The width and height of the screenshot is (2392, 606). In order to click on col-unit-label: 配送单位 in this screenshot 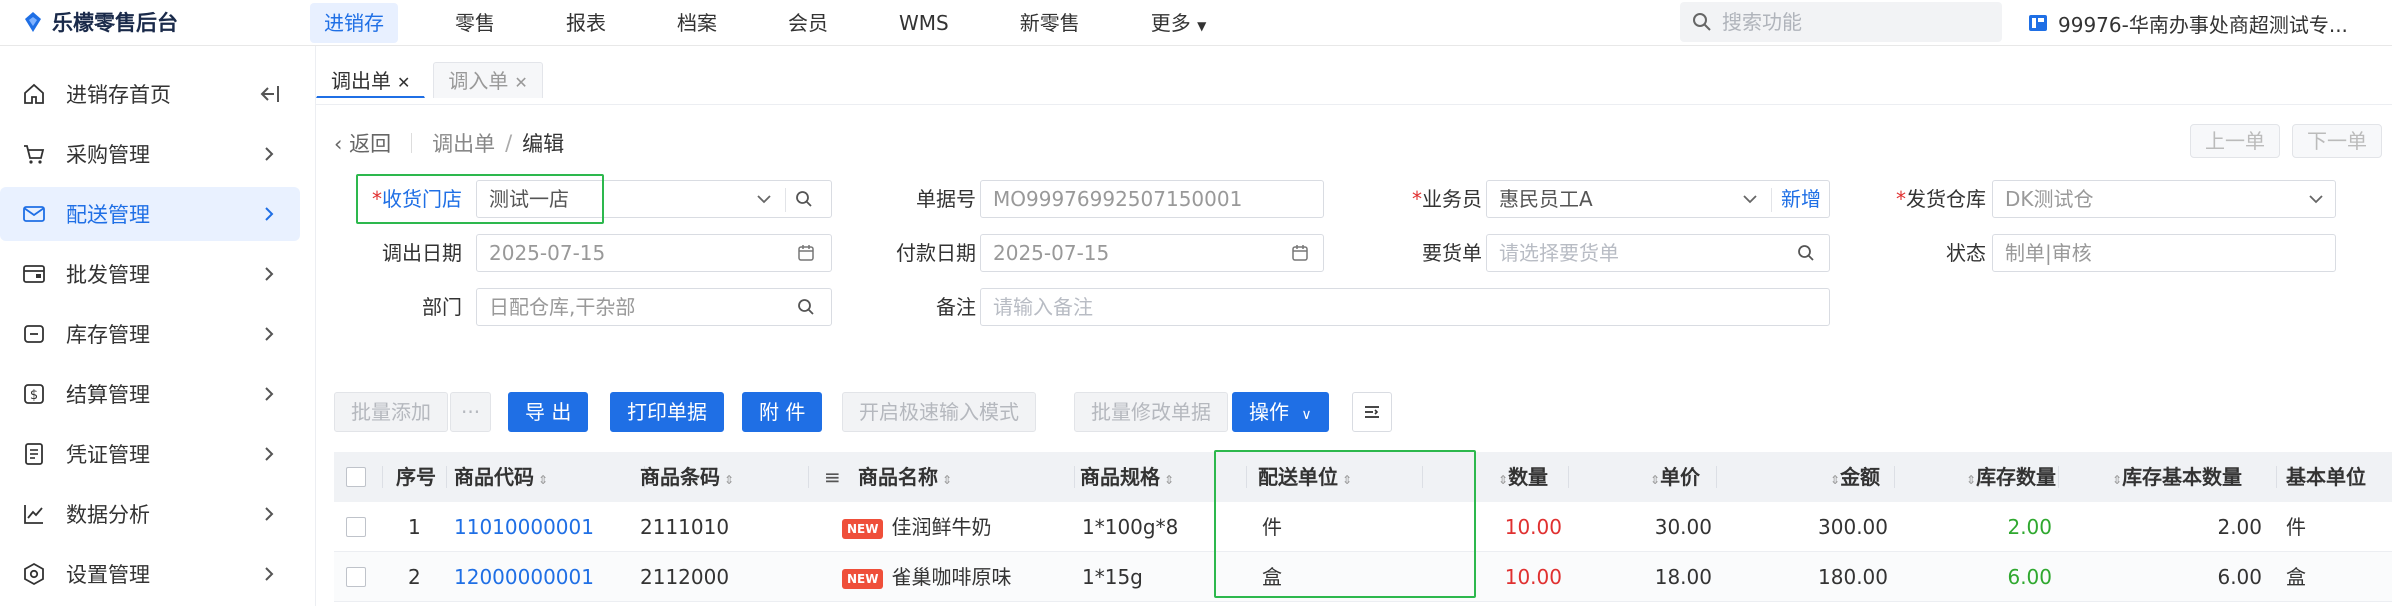, I will do `click(1298, 477)`.